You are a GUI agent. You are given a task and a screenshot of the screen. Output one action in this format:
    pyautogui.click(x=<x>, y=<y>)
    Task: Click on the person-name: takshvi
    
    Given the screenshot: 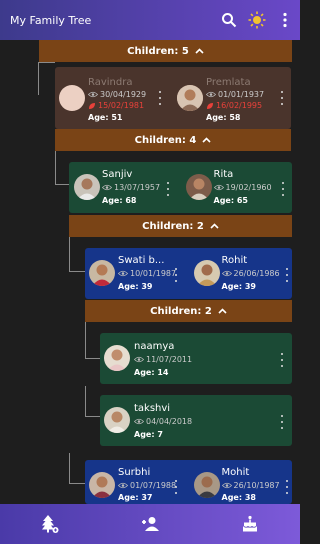 What is the action you would take?
    pyautogui.click(x=152, y=408)
    